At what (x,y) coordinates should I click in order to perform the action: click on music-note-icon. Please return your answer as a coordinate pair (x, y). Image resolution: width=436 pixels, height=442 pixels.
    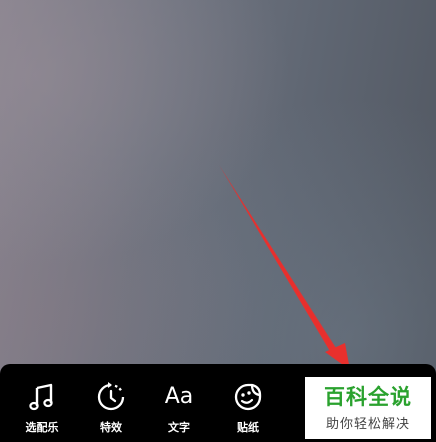
    Looking at the image, I should click on (42, 397).